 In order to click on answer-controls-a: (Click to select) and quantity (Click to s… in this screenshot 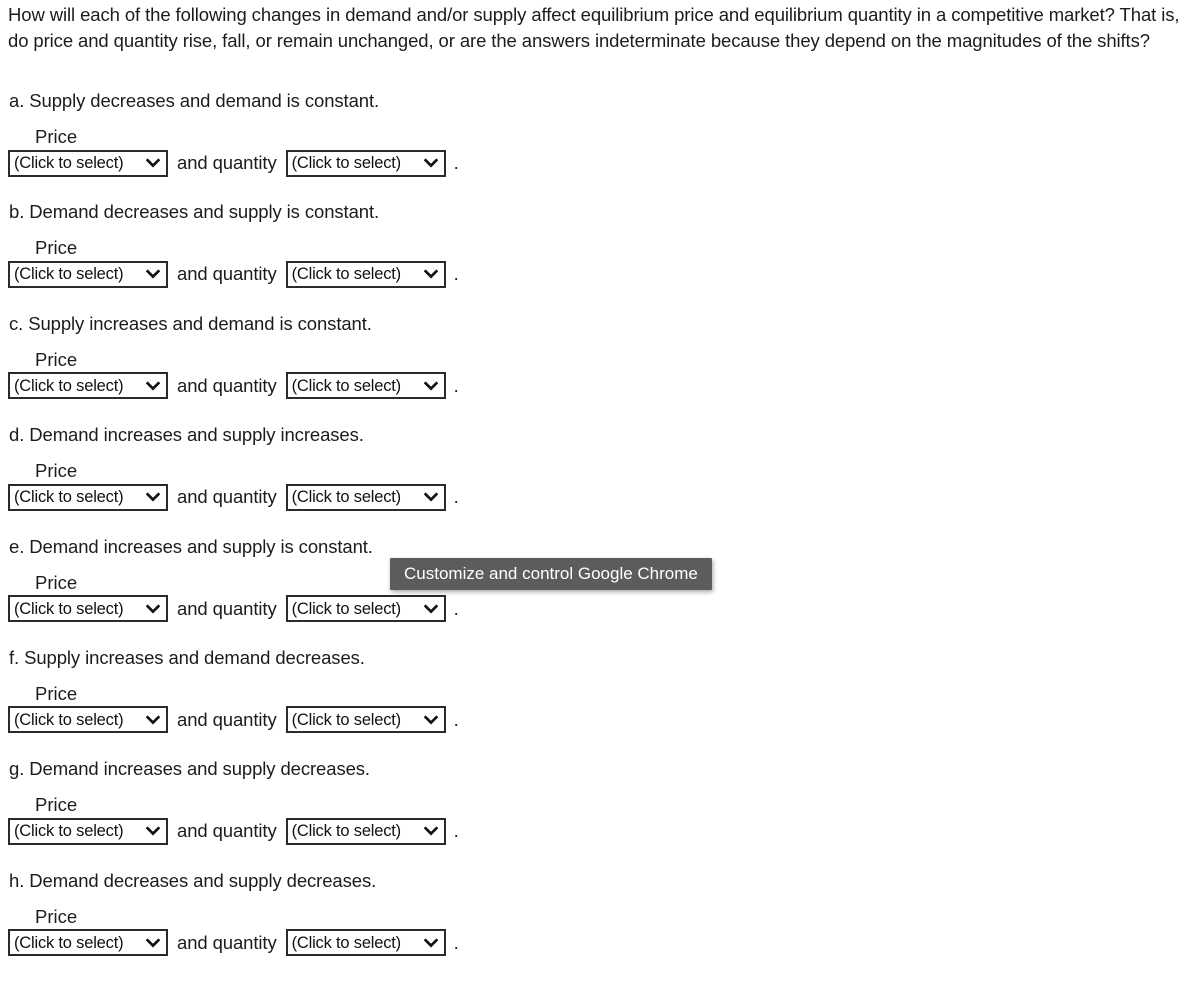, I will do `click(233, 163)`.